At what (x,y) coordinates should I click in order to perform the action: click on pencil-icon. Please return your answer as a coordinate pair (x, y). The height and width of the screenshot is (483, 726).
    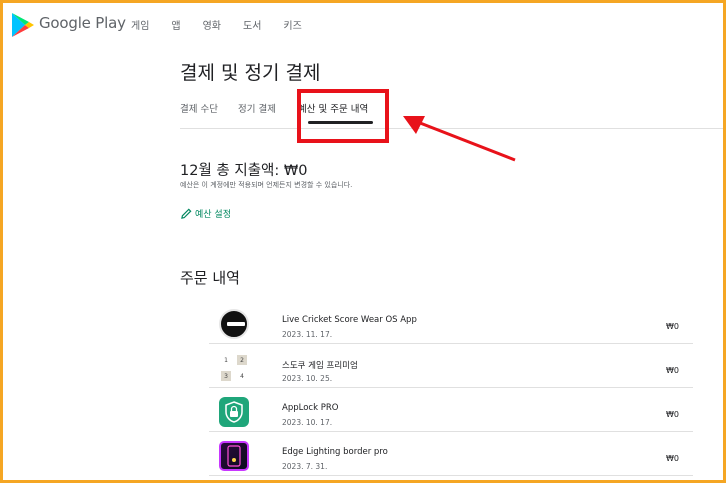
    Looking at the image, I should click on (186, 213).